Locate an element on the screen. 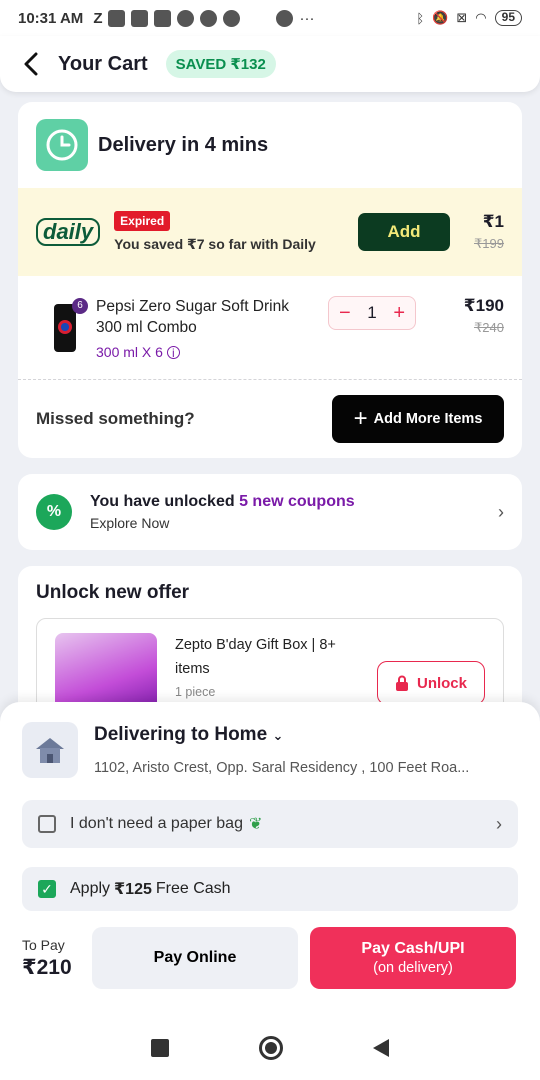 The width and height of the screenshot is (540, 1080). quantity-stepper: − 1 + is located at coordinates (372, 313).